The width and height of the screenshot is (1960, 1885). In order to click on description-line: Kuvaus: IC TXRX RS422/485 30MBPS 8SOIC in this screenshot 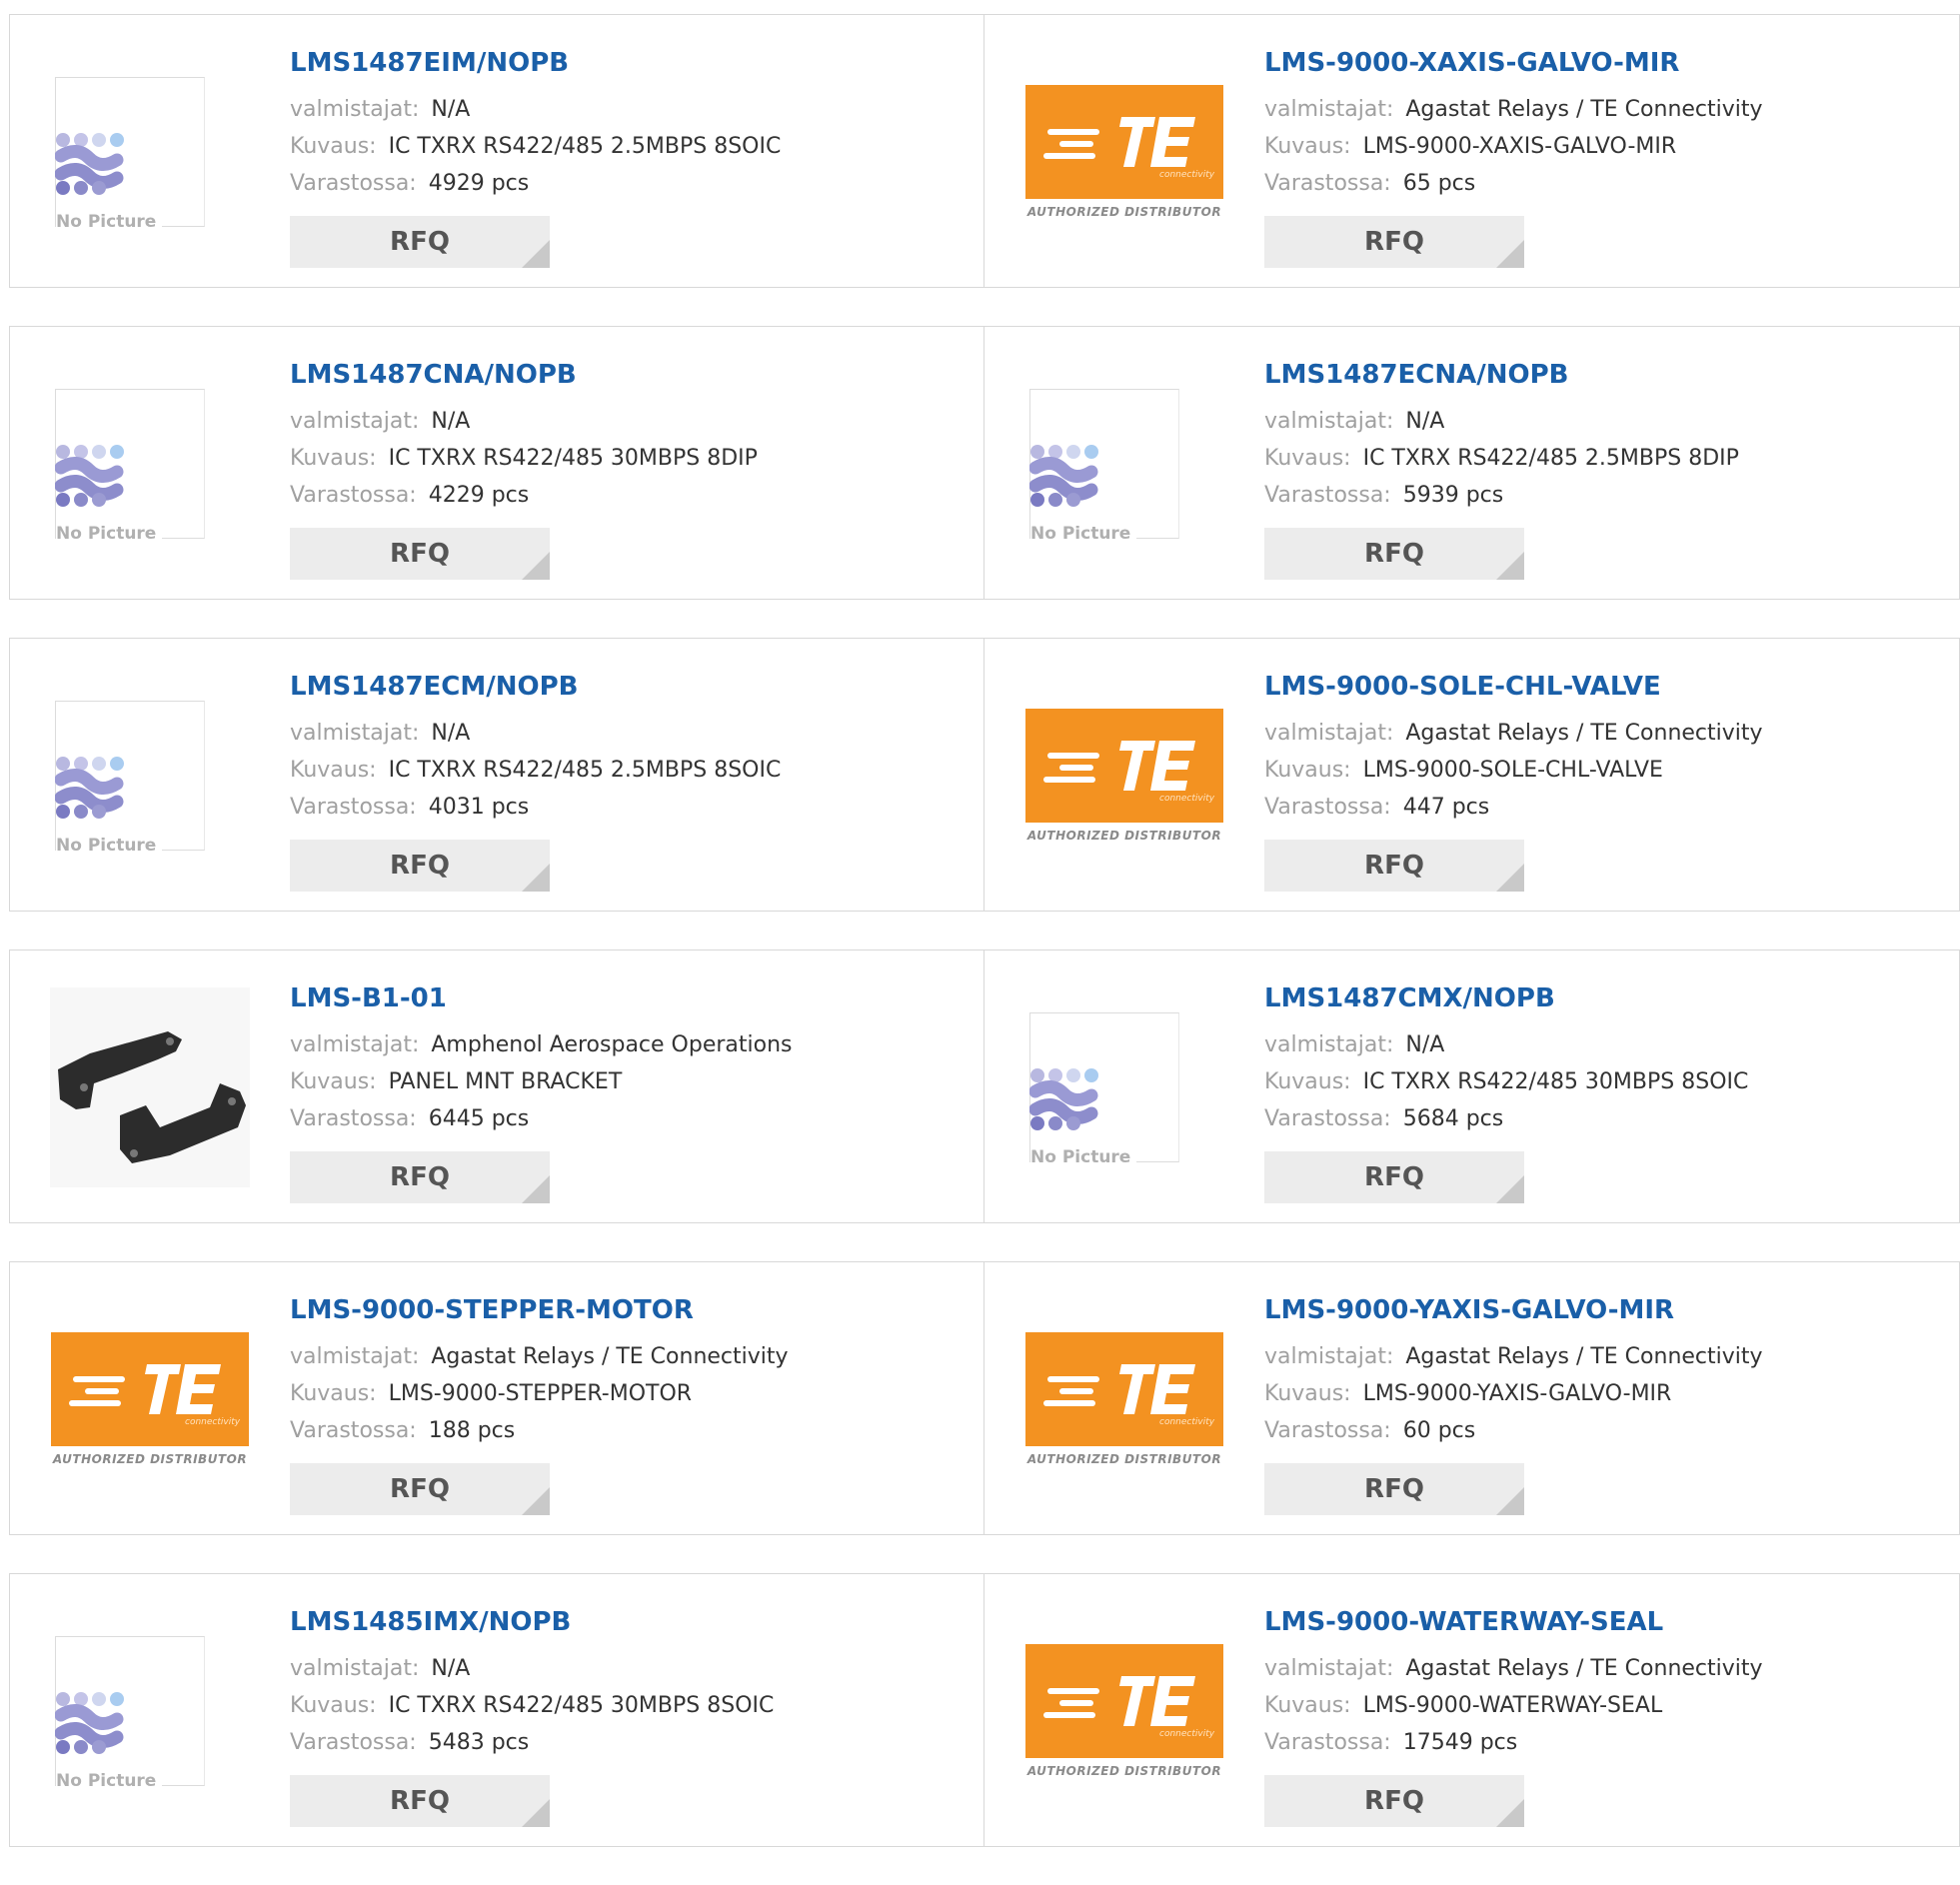, I will do `click(1506, 1081)`.